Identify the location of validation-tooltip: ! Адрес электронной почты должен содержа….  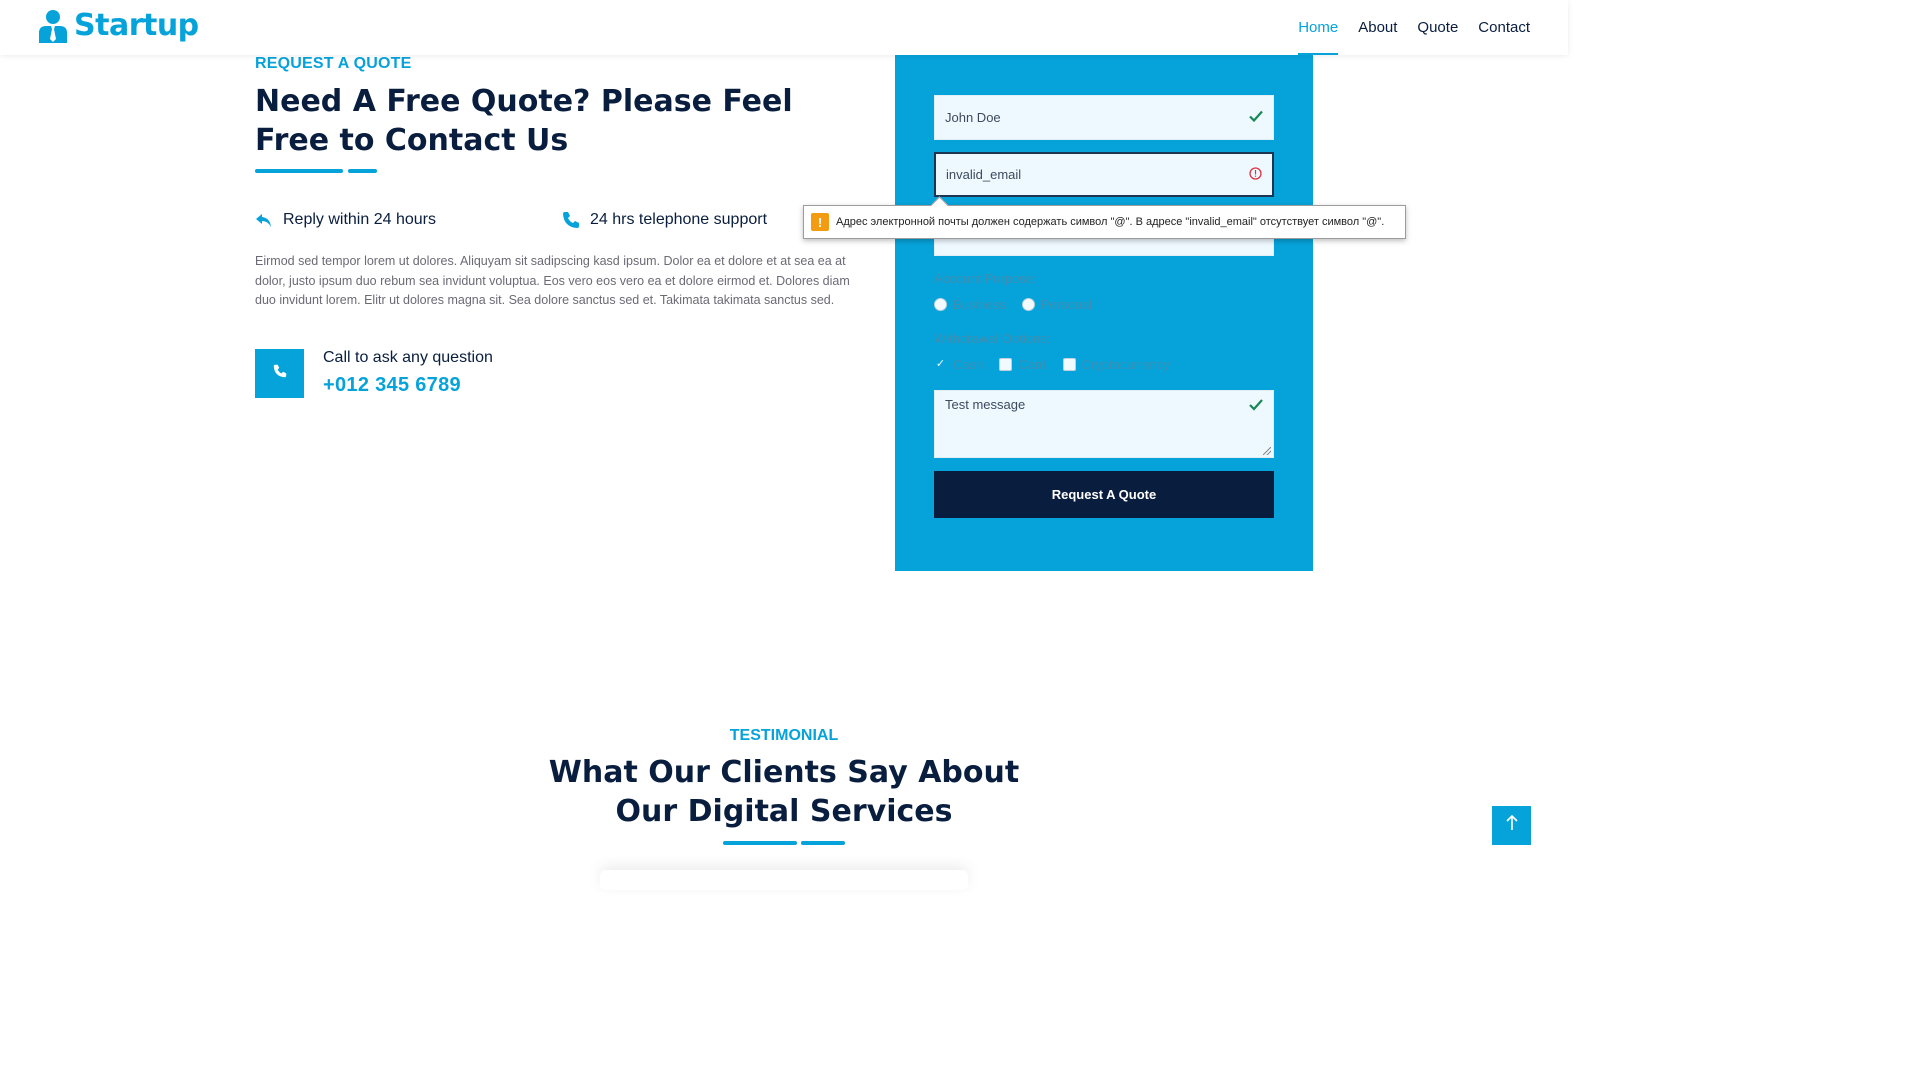
(1104, 222).